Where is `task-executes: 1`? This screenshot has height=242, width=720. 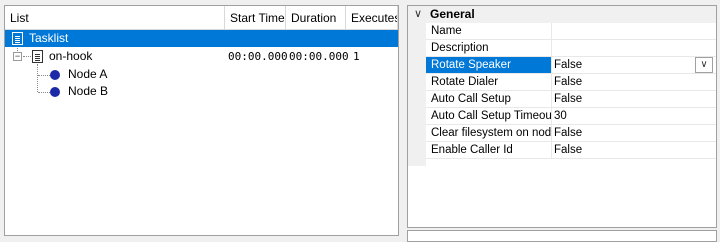 task-executes: 1 is located at coordinates (356, 56).